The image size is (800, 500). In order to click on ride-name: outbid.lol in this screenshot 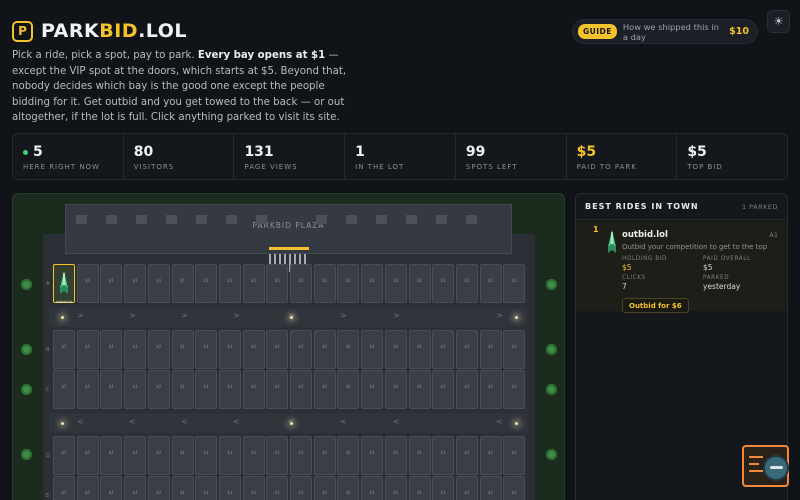, I will do `click(645, 235)`.